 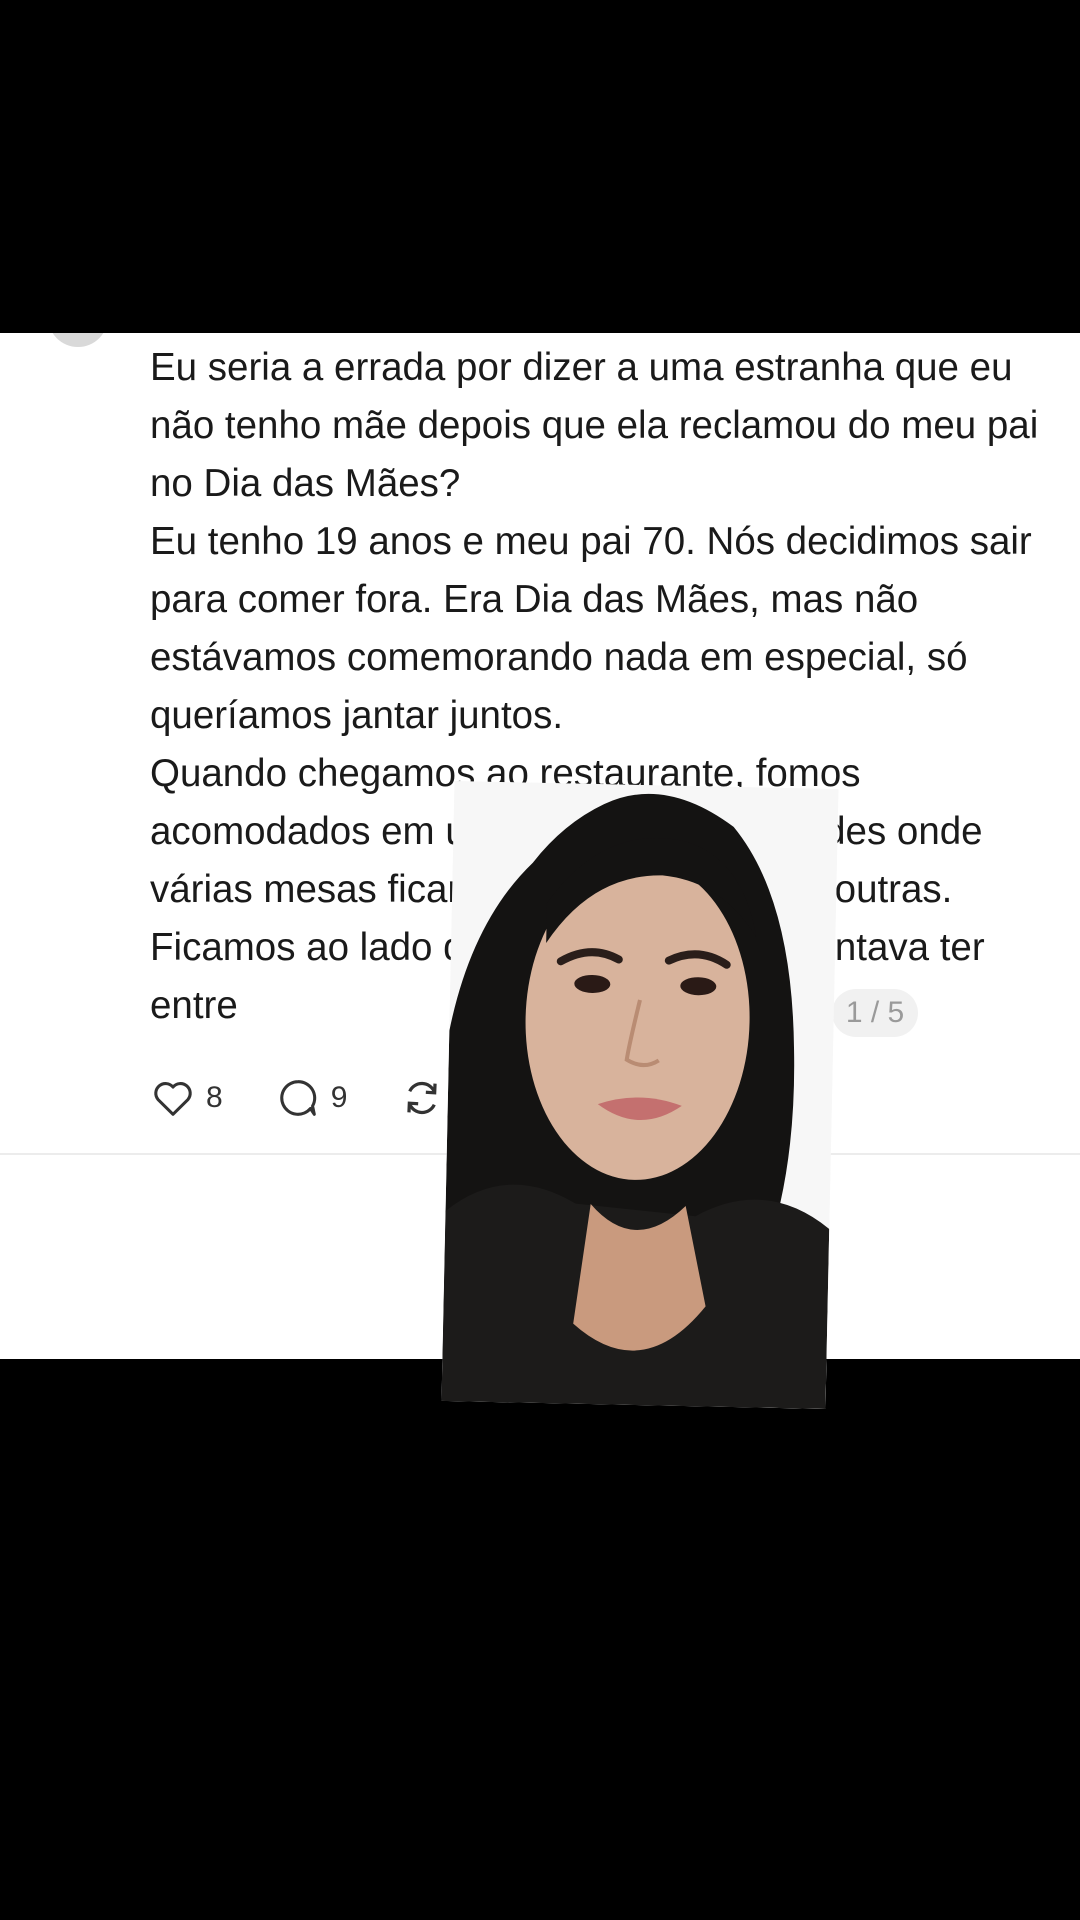 I want to click on repost-button, so click(x=422, y=1098).